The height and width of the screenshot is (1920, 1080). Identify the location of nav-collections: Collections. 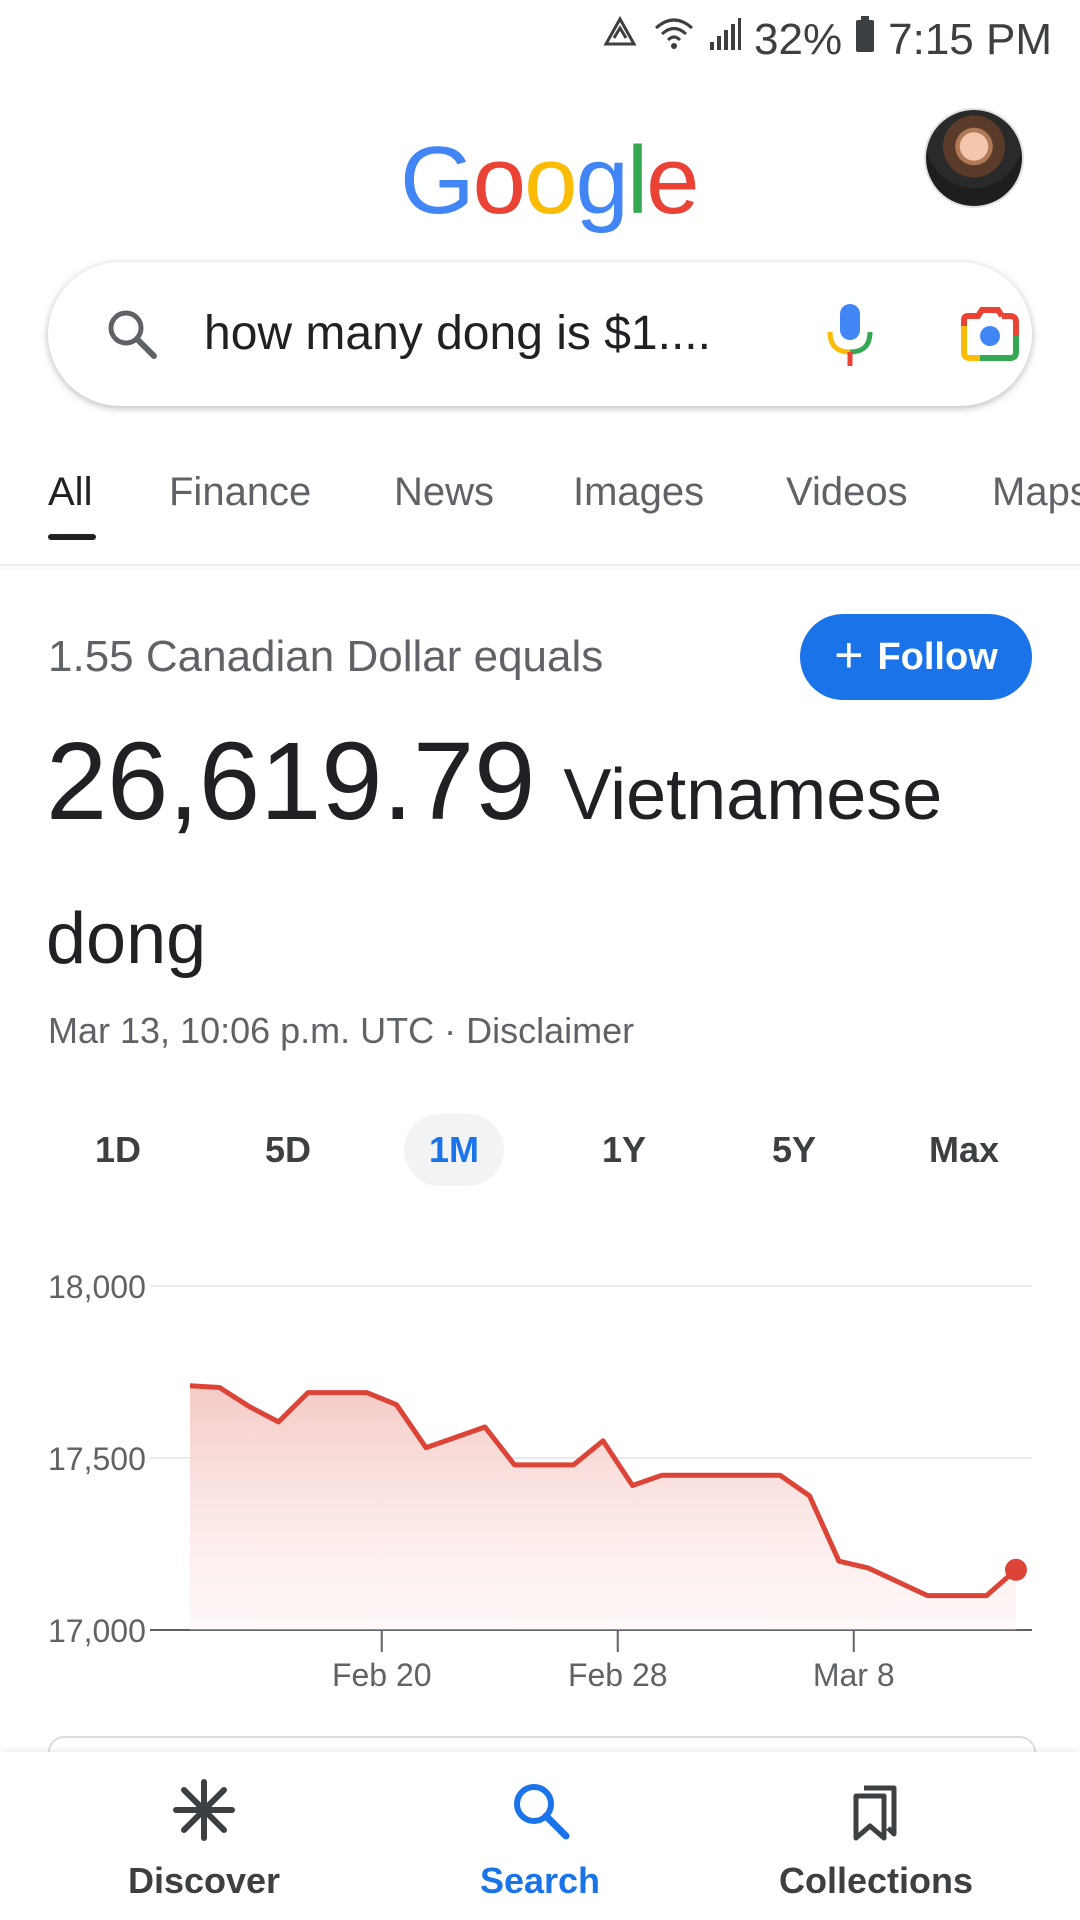
(876, 1840).